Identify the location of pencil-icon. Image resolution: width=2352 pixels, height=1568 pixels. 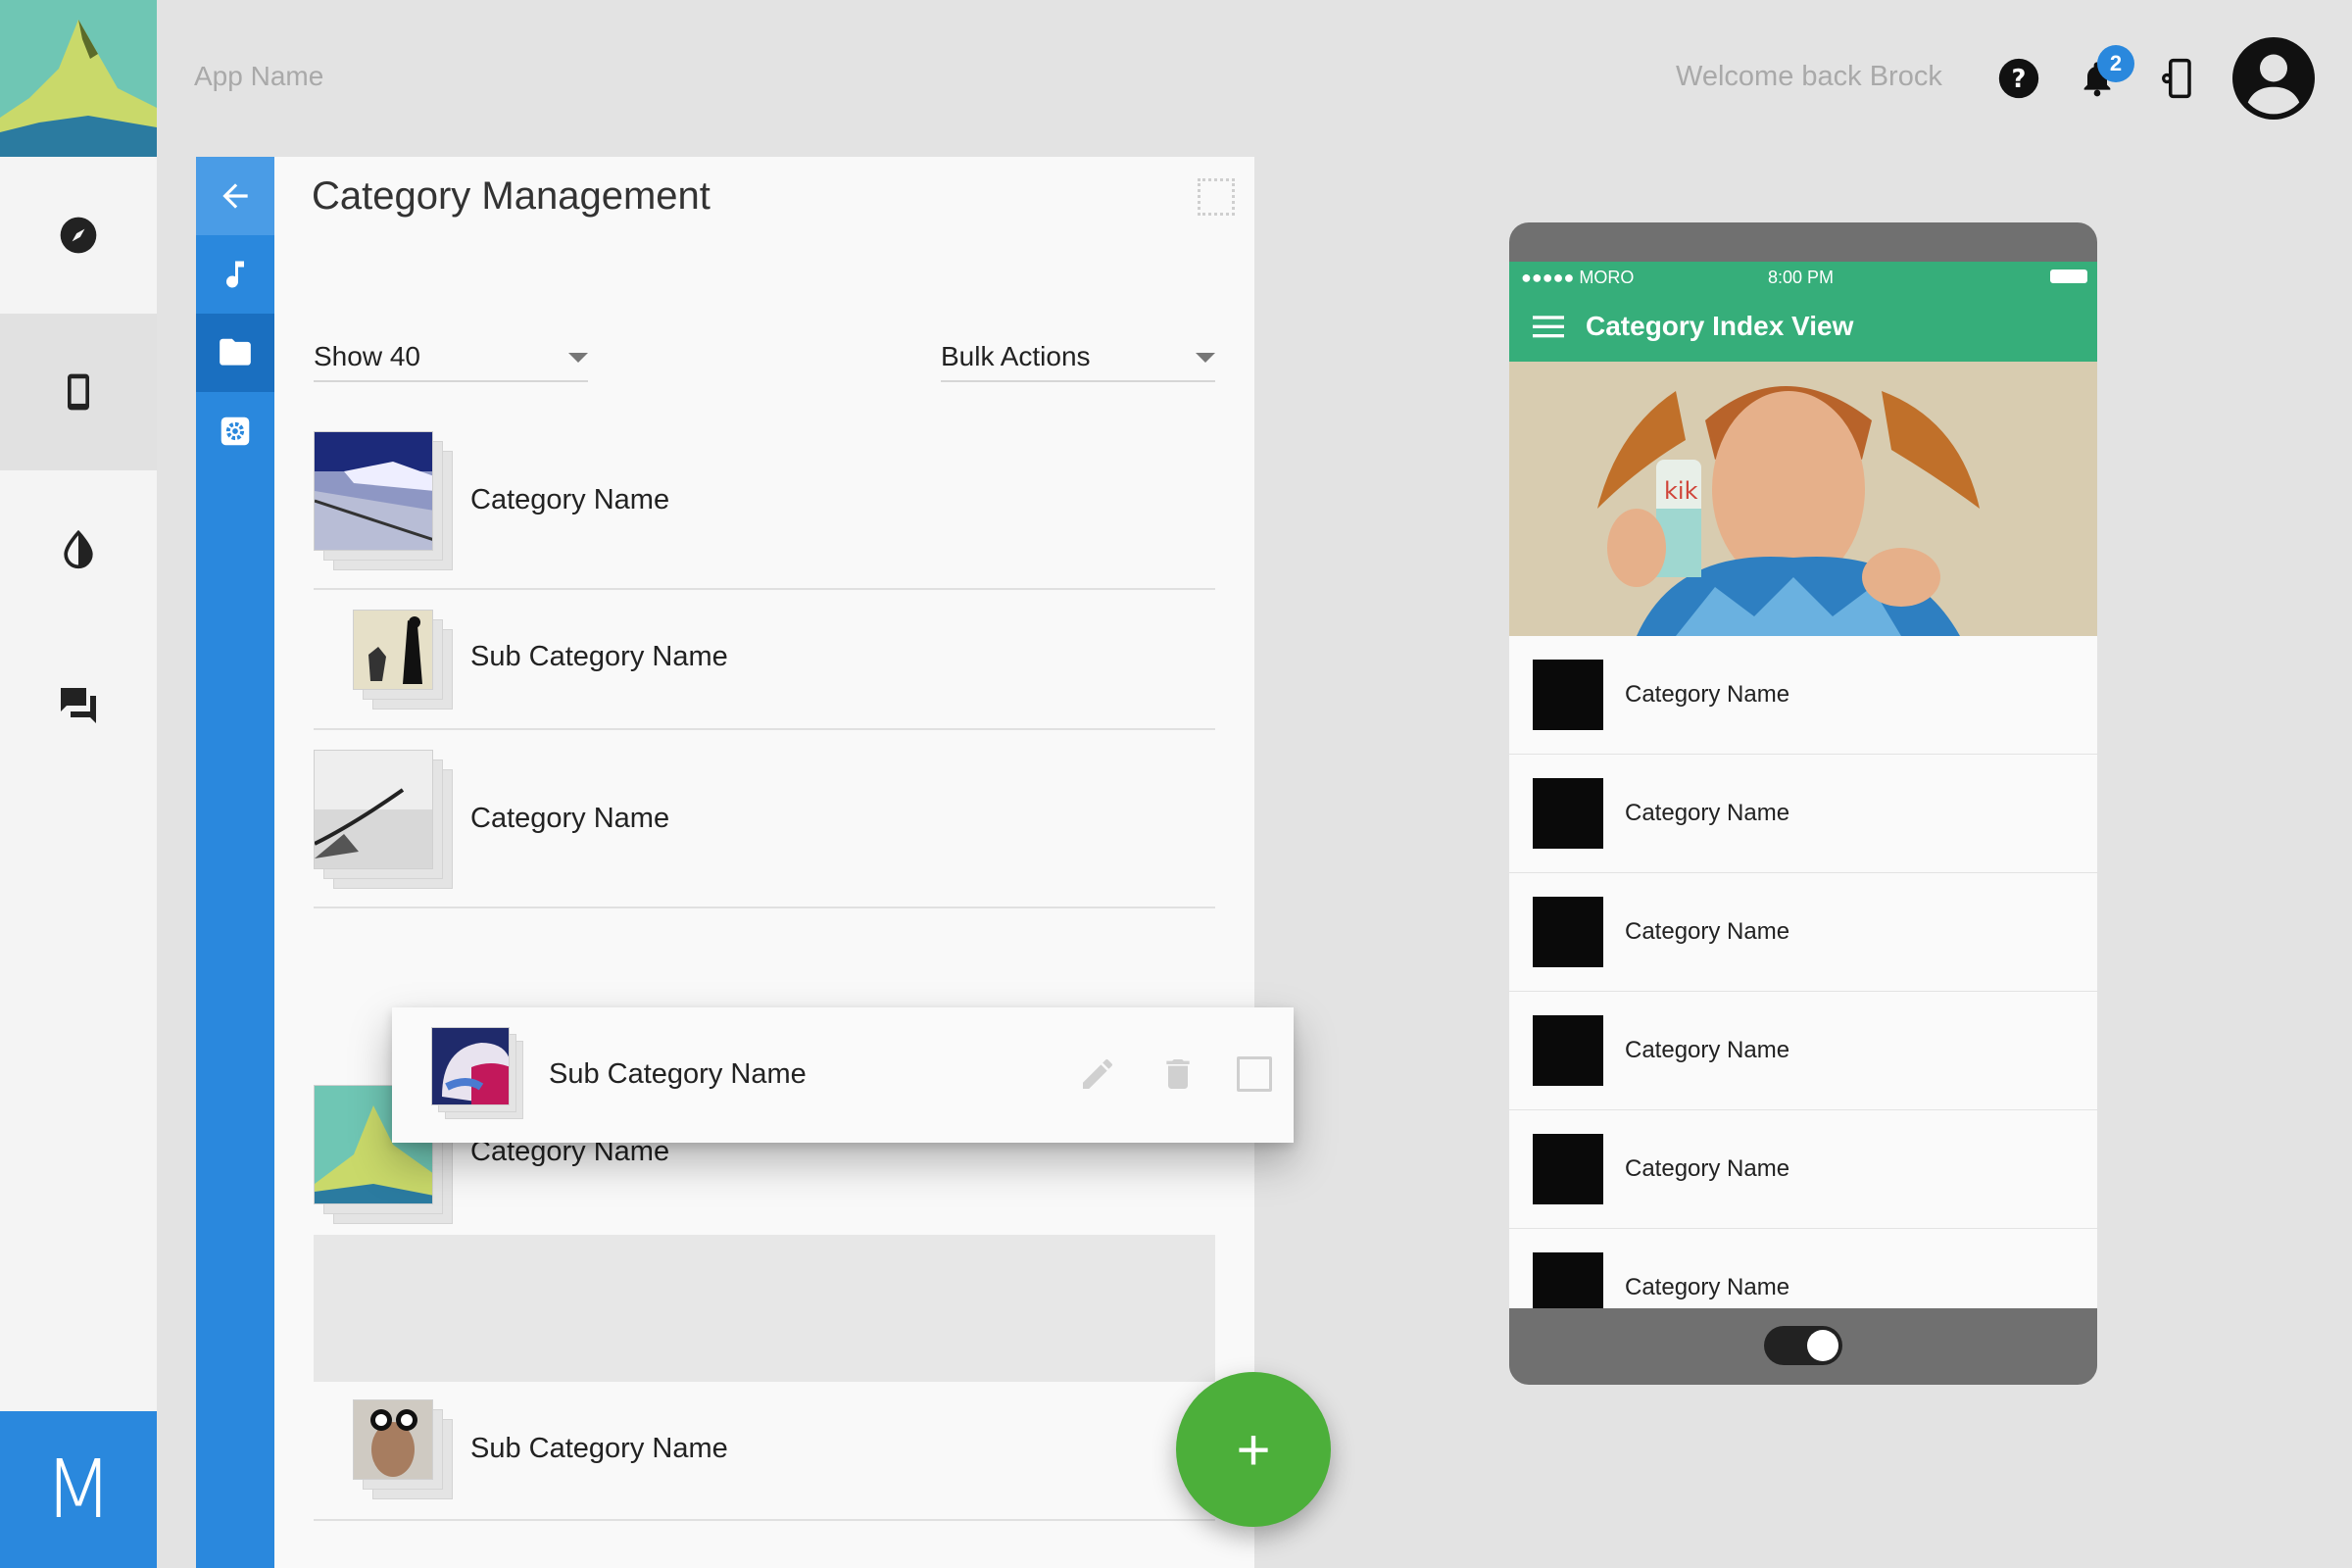
(1097, 1073).